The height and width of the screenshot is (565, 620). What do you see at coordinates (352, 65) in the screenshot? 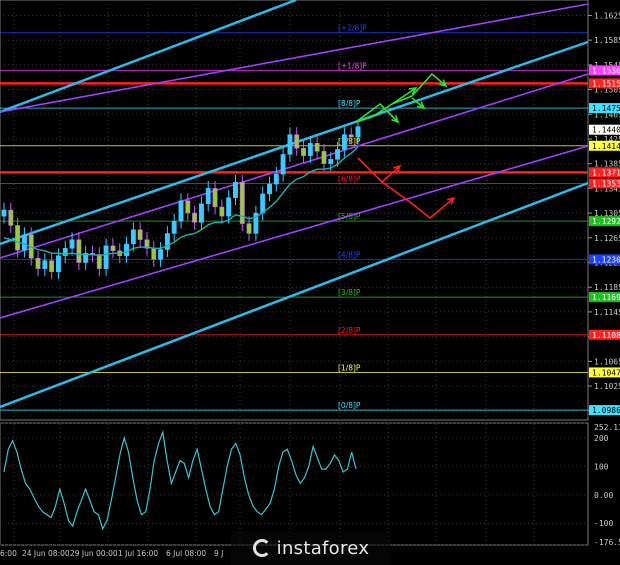
I see `murrey-label-9: [+1/8]P` at bounding box center [352, 65].